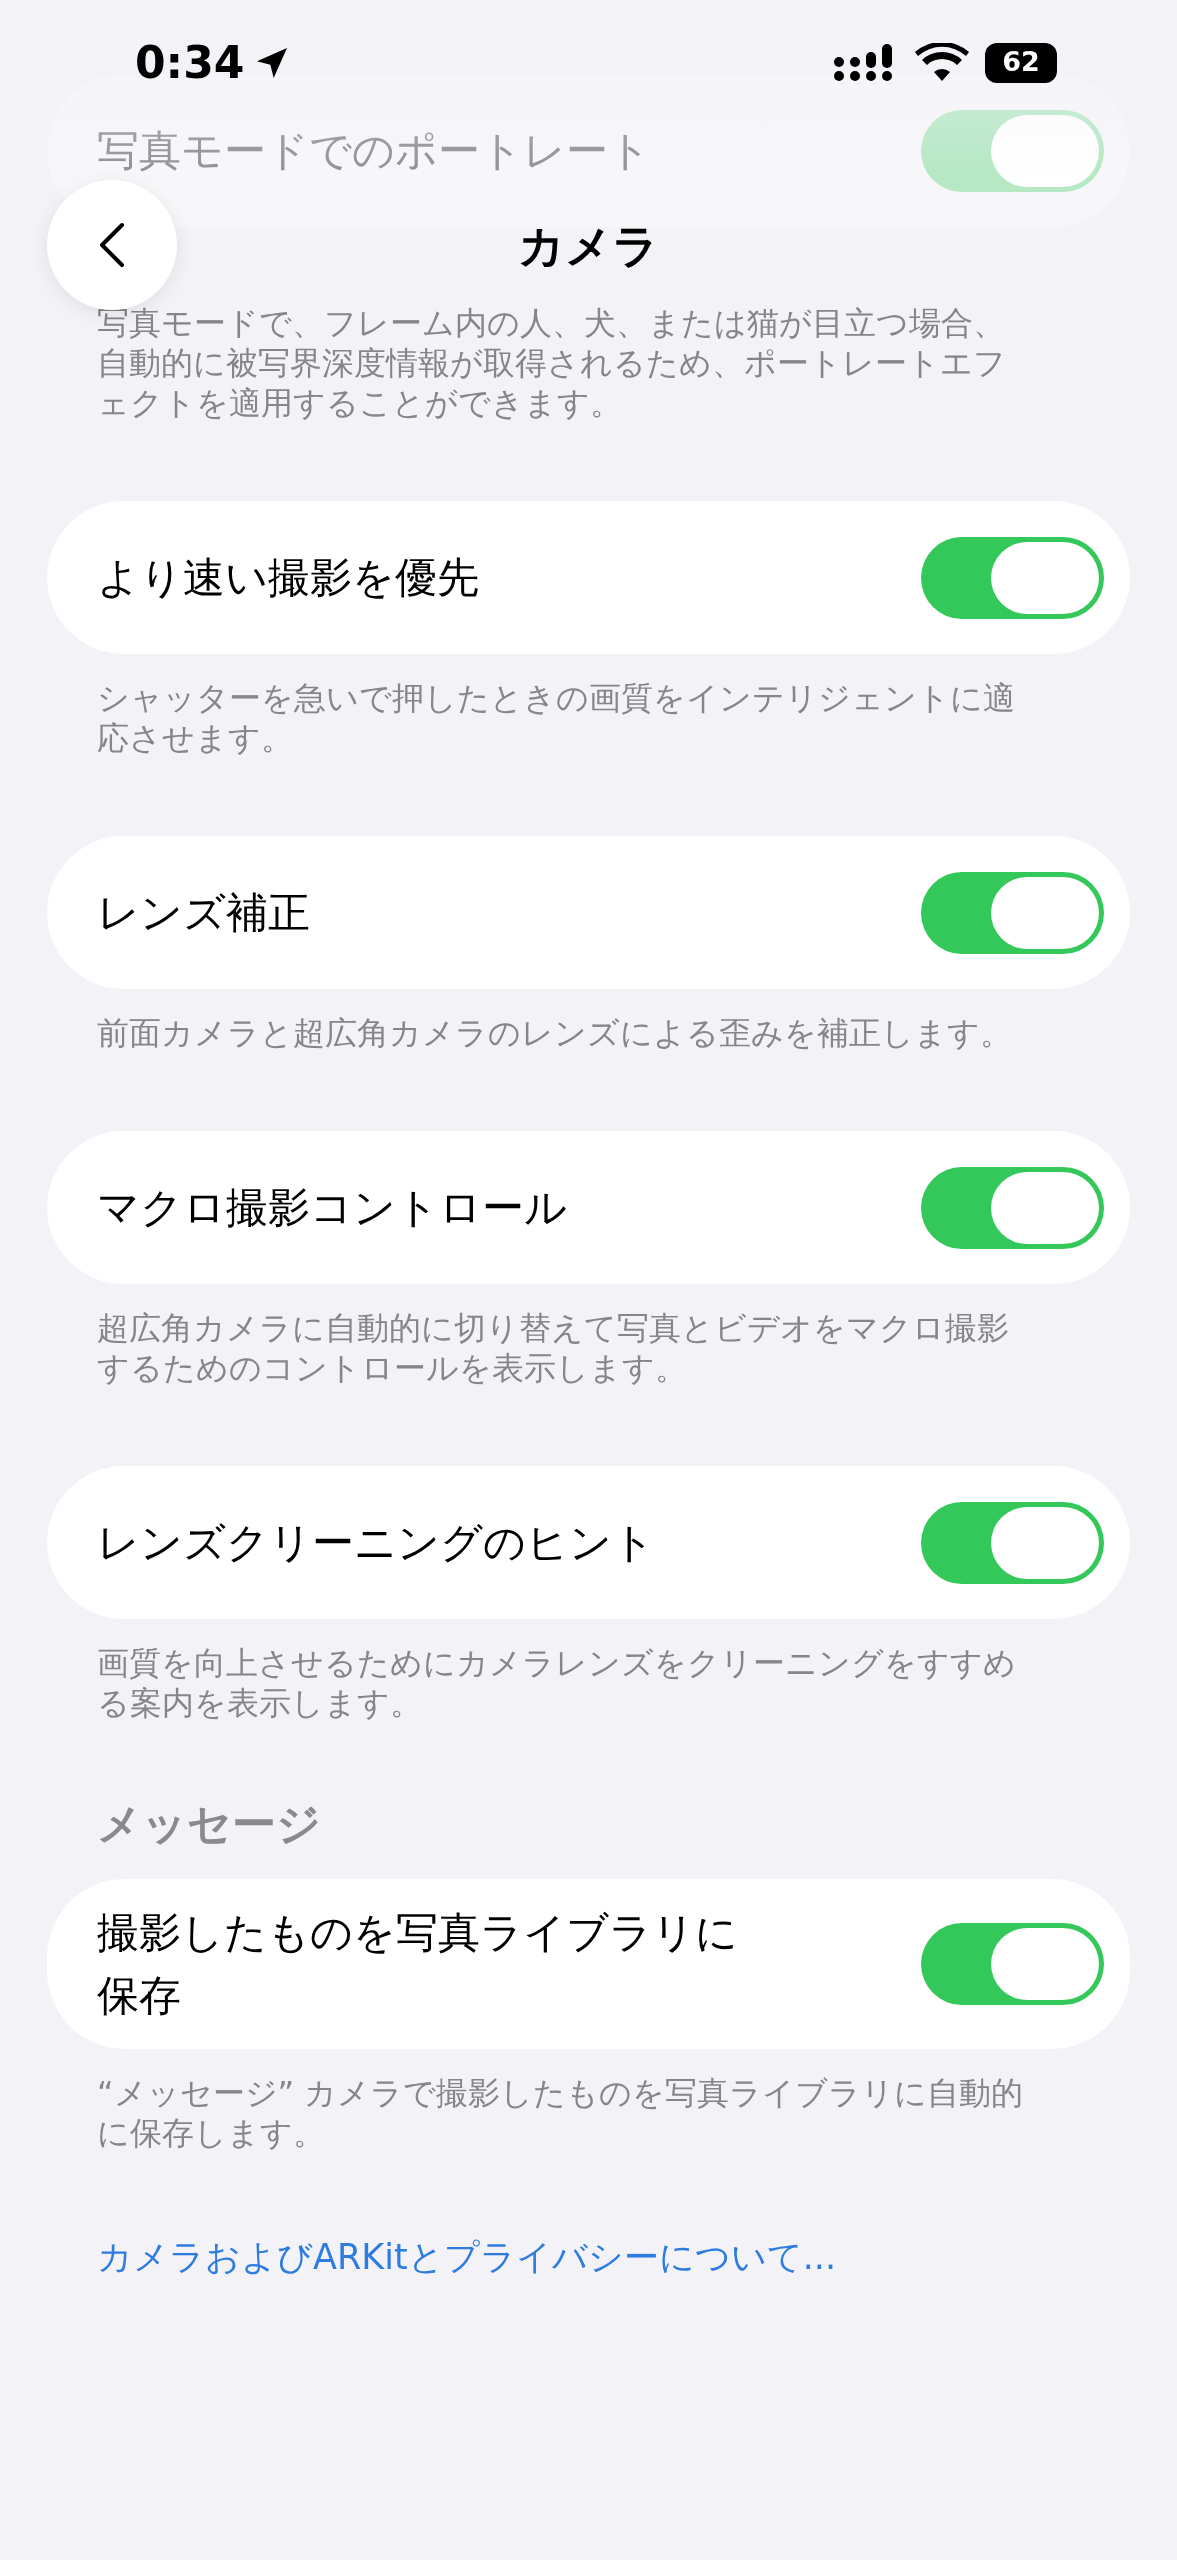  I want to click on row-label: 撮影したものを写真ライブラリに保存, so click(418, 1964).